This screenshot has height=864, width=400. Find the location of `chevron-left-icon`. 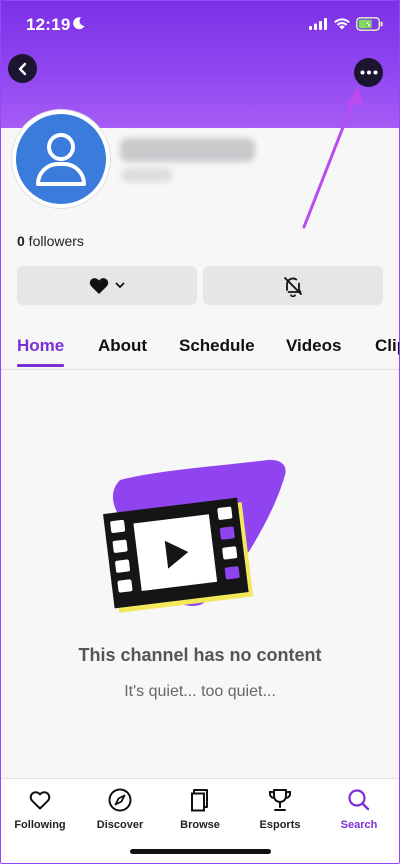

chevron-left-icon is located at coordinates (22, 68).